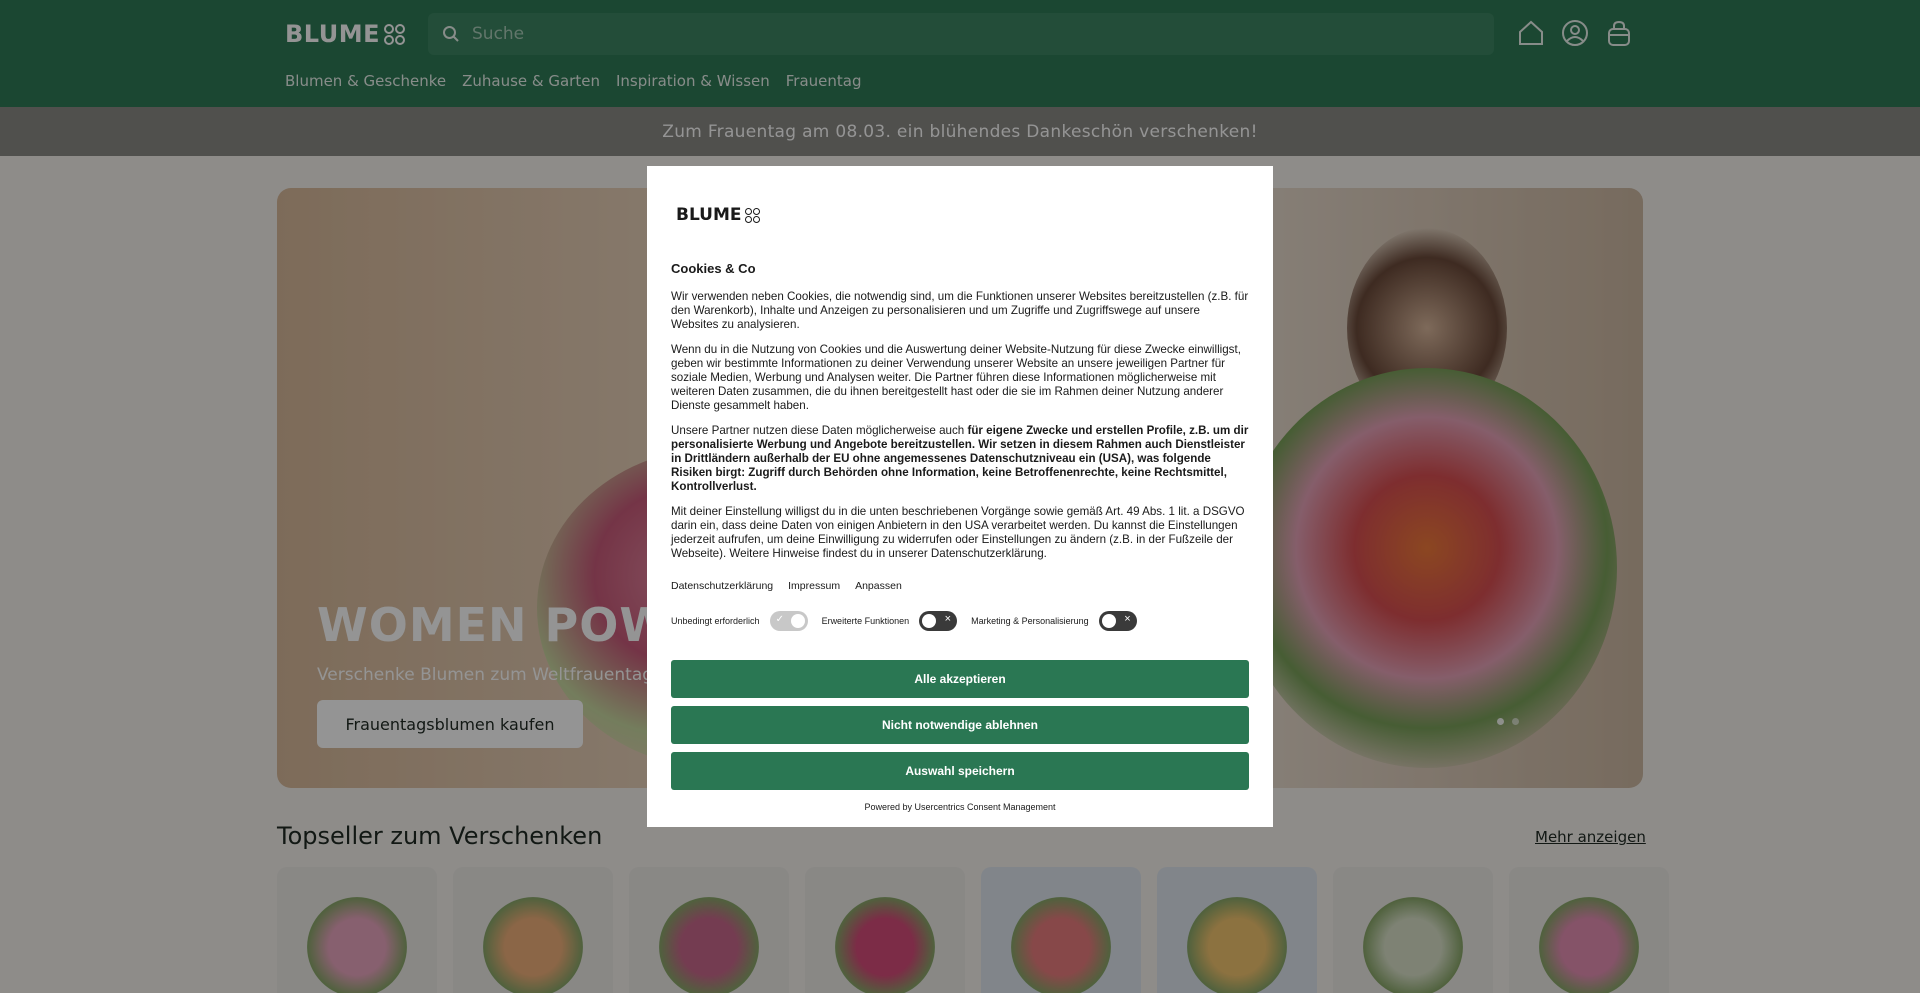 This screenshot has height=993, width=1920. Describe the element at coordinates (1030, 621) in the screenshot. I see `toggle-label-marketing: Marketing & Personalisierung` at that location.